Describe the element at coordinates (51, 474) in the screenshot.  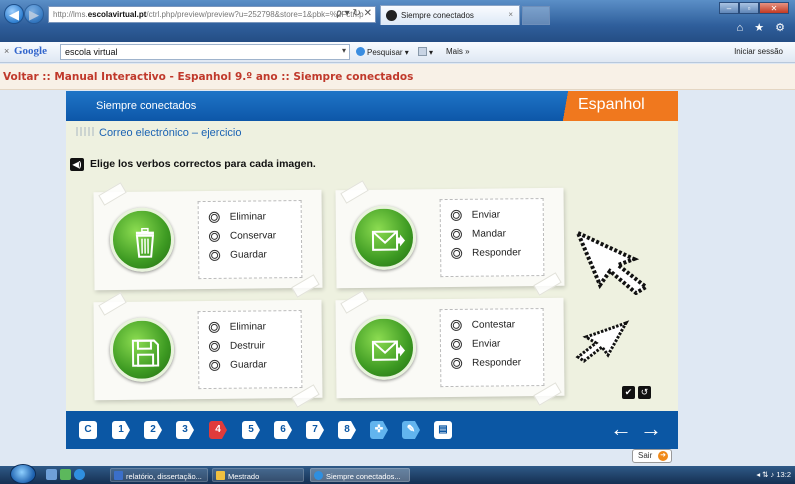
I see `show-desktop-icon` at that location.